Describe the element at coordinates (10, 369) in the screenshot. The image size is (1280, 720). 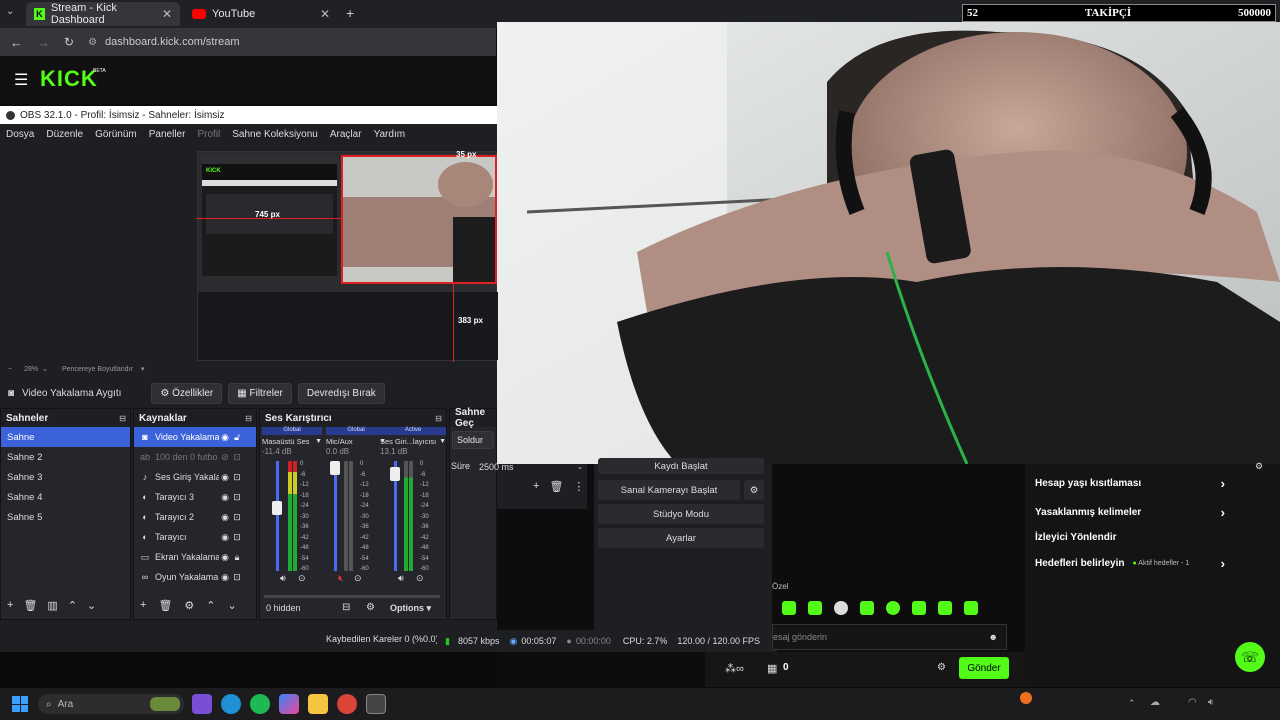
I see `zoom-out-icon: −` at that location.